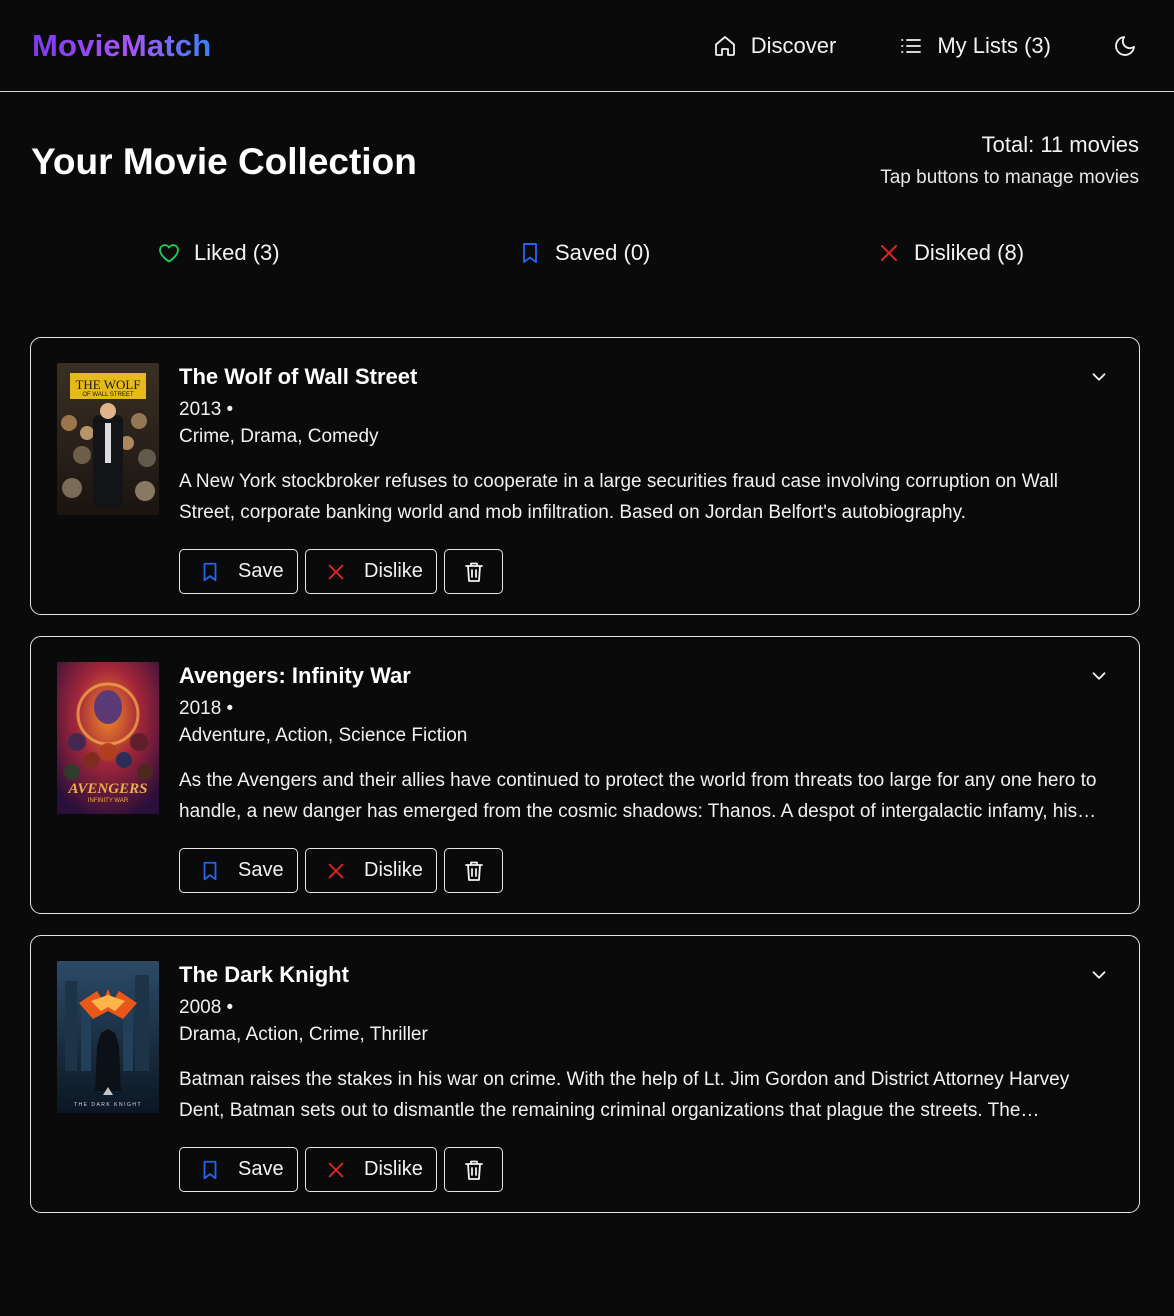  I want to click on movie-poster: AVENGERS INFINITY WAR, so click(108, 738).